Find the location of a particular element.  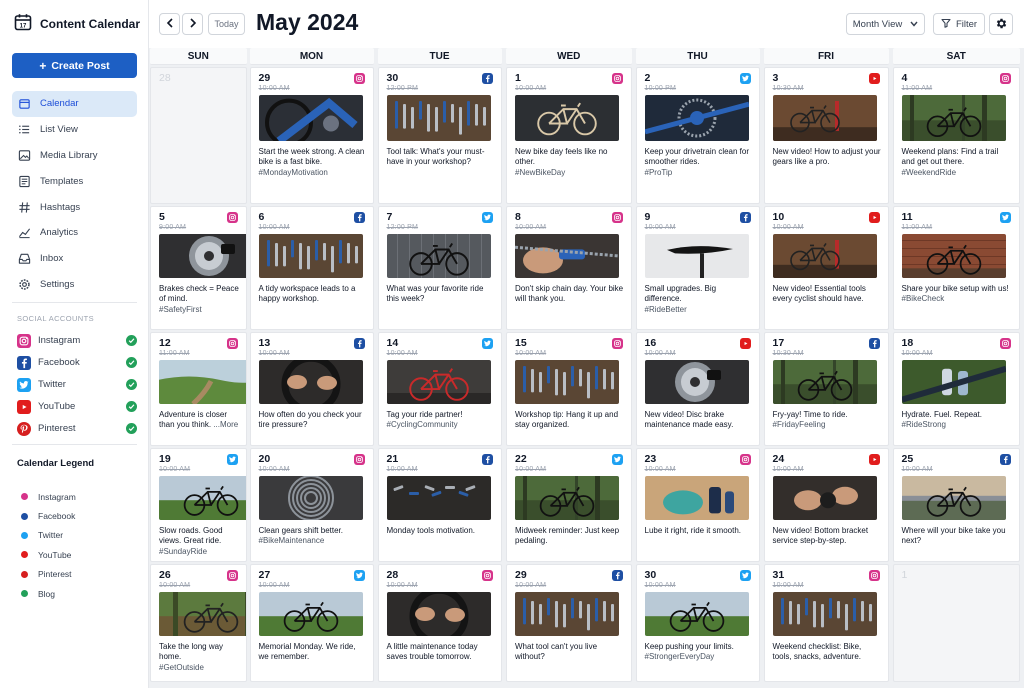

post-caption: Take the long way home. #GetOutside is located at coordinates (199, 657).